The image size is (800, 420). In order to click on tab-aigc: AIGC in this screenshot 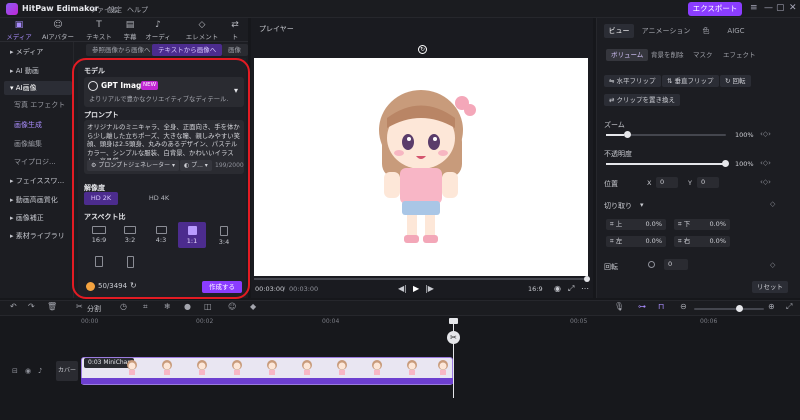, I will do `click(736, 31)`.